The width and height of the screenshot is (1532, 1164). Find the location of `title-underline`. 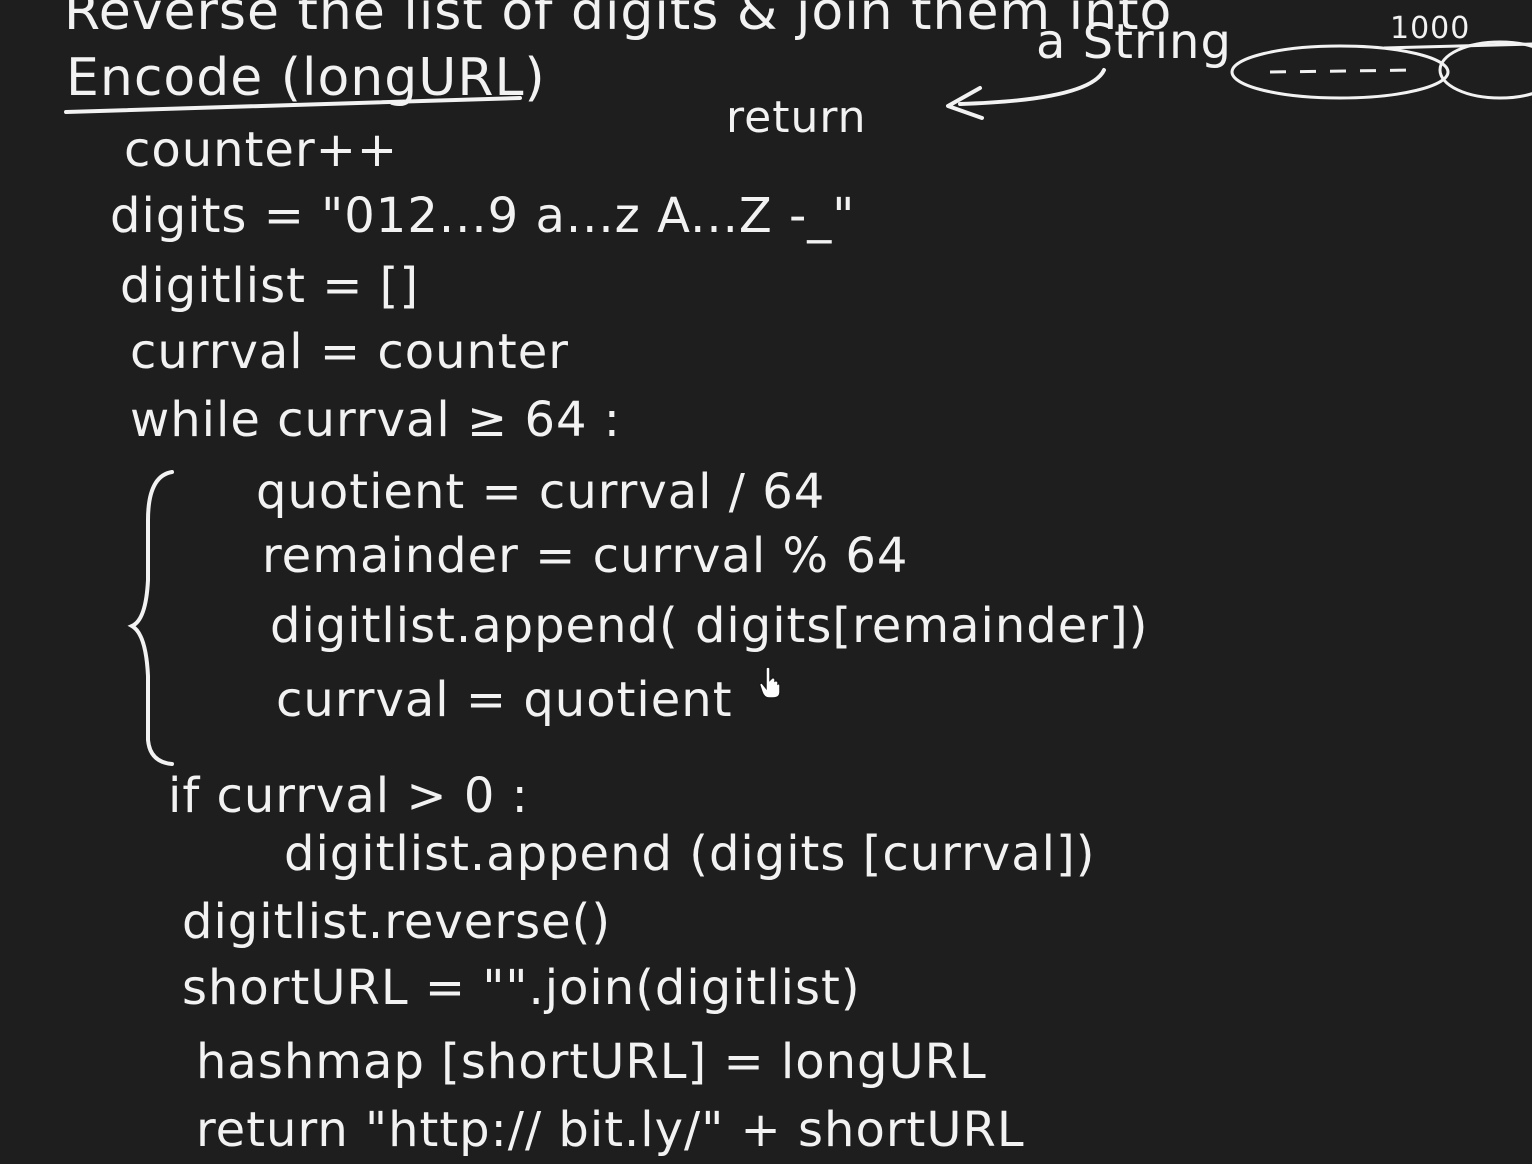

title-underline is located at coordinates (293, 105).